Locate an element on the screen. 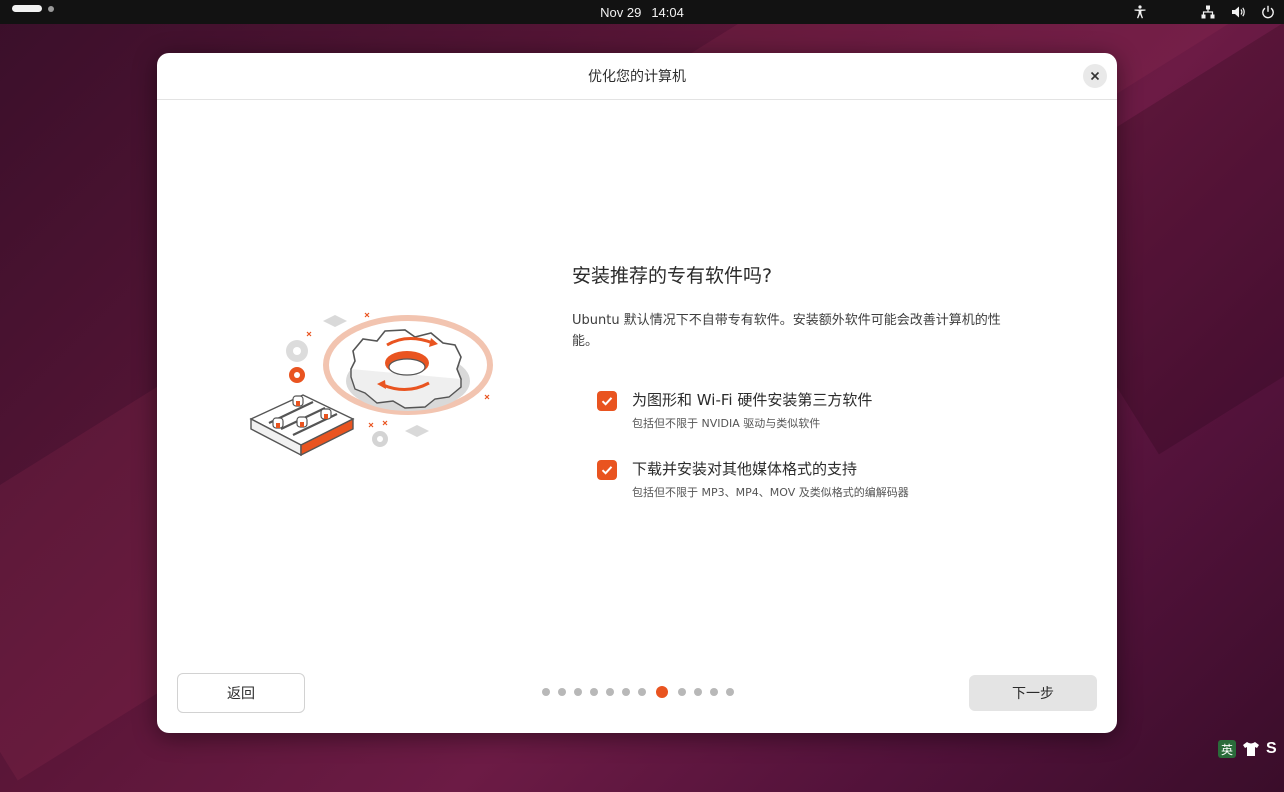 The width and height of the screenshot is (1284, 792). close-icon is located at coordinates (1095, 76).